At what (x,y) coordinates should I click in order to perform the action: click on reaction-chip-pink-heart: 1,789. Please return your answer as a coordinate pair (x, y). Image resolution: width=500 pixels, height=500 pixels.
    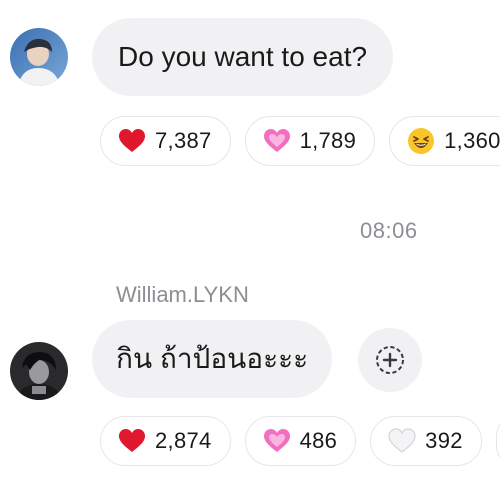
    Looking at the image, I should click on (310, 141).